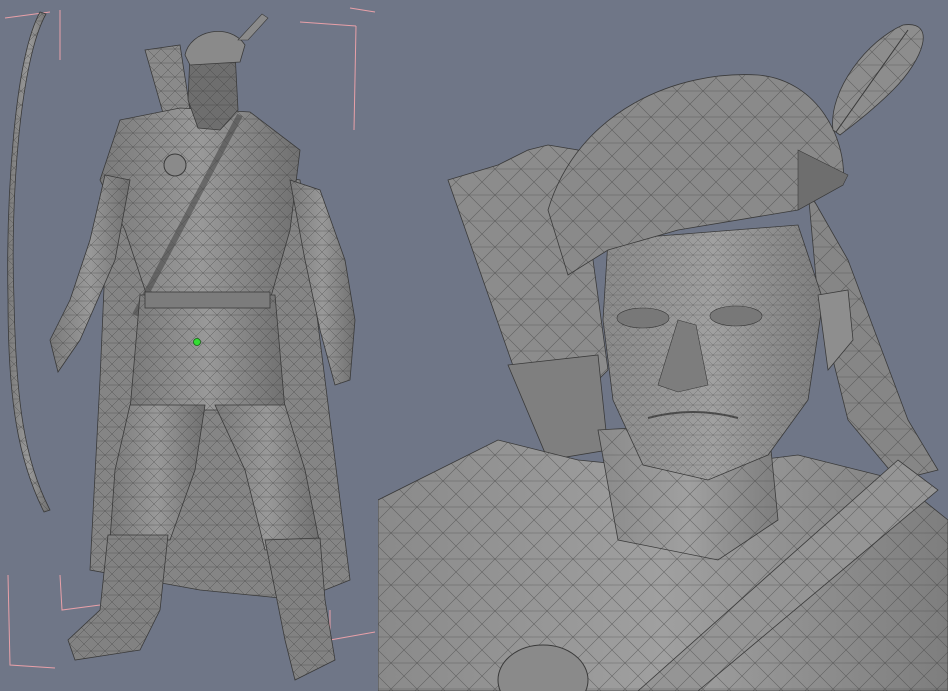 The image size is (948, 691). What do you see at coordinates (226, 72) in the screenshot?
I see `head-model` at bounding box center [226, 72].